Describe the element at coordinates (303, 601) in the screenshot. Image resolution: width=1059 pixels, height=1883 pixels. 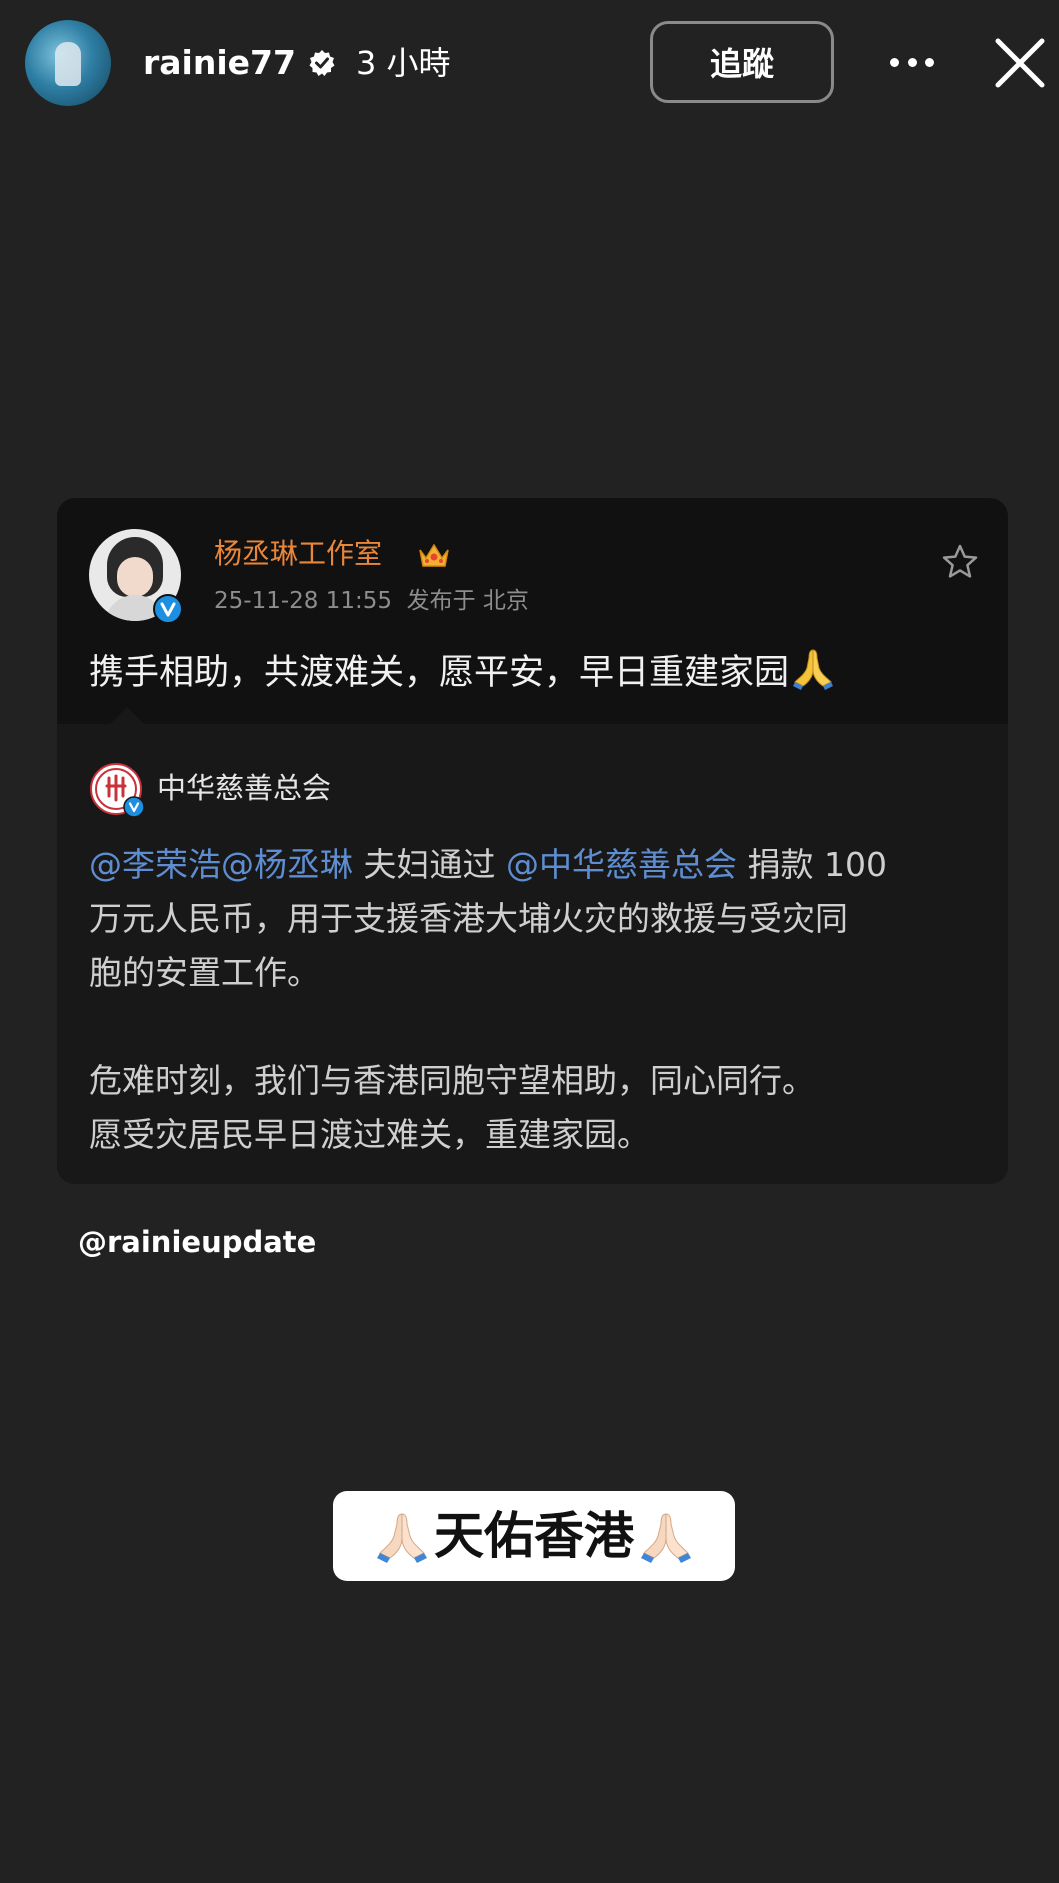
I see `post-date: 25-11-28 11:55` at that location.